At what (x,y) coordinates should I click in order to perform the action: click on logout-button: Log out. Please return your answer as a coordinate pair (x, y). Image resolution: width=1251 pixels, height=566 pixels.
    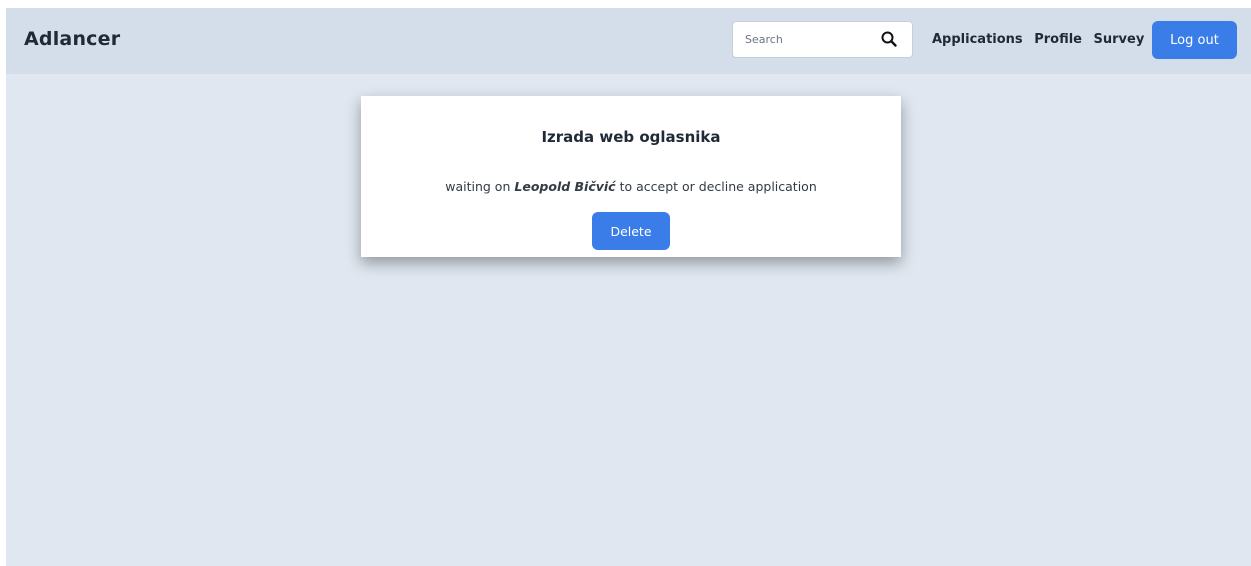
    Looking at the image, I should click on (1194, 40).